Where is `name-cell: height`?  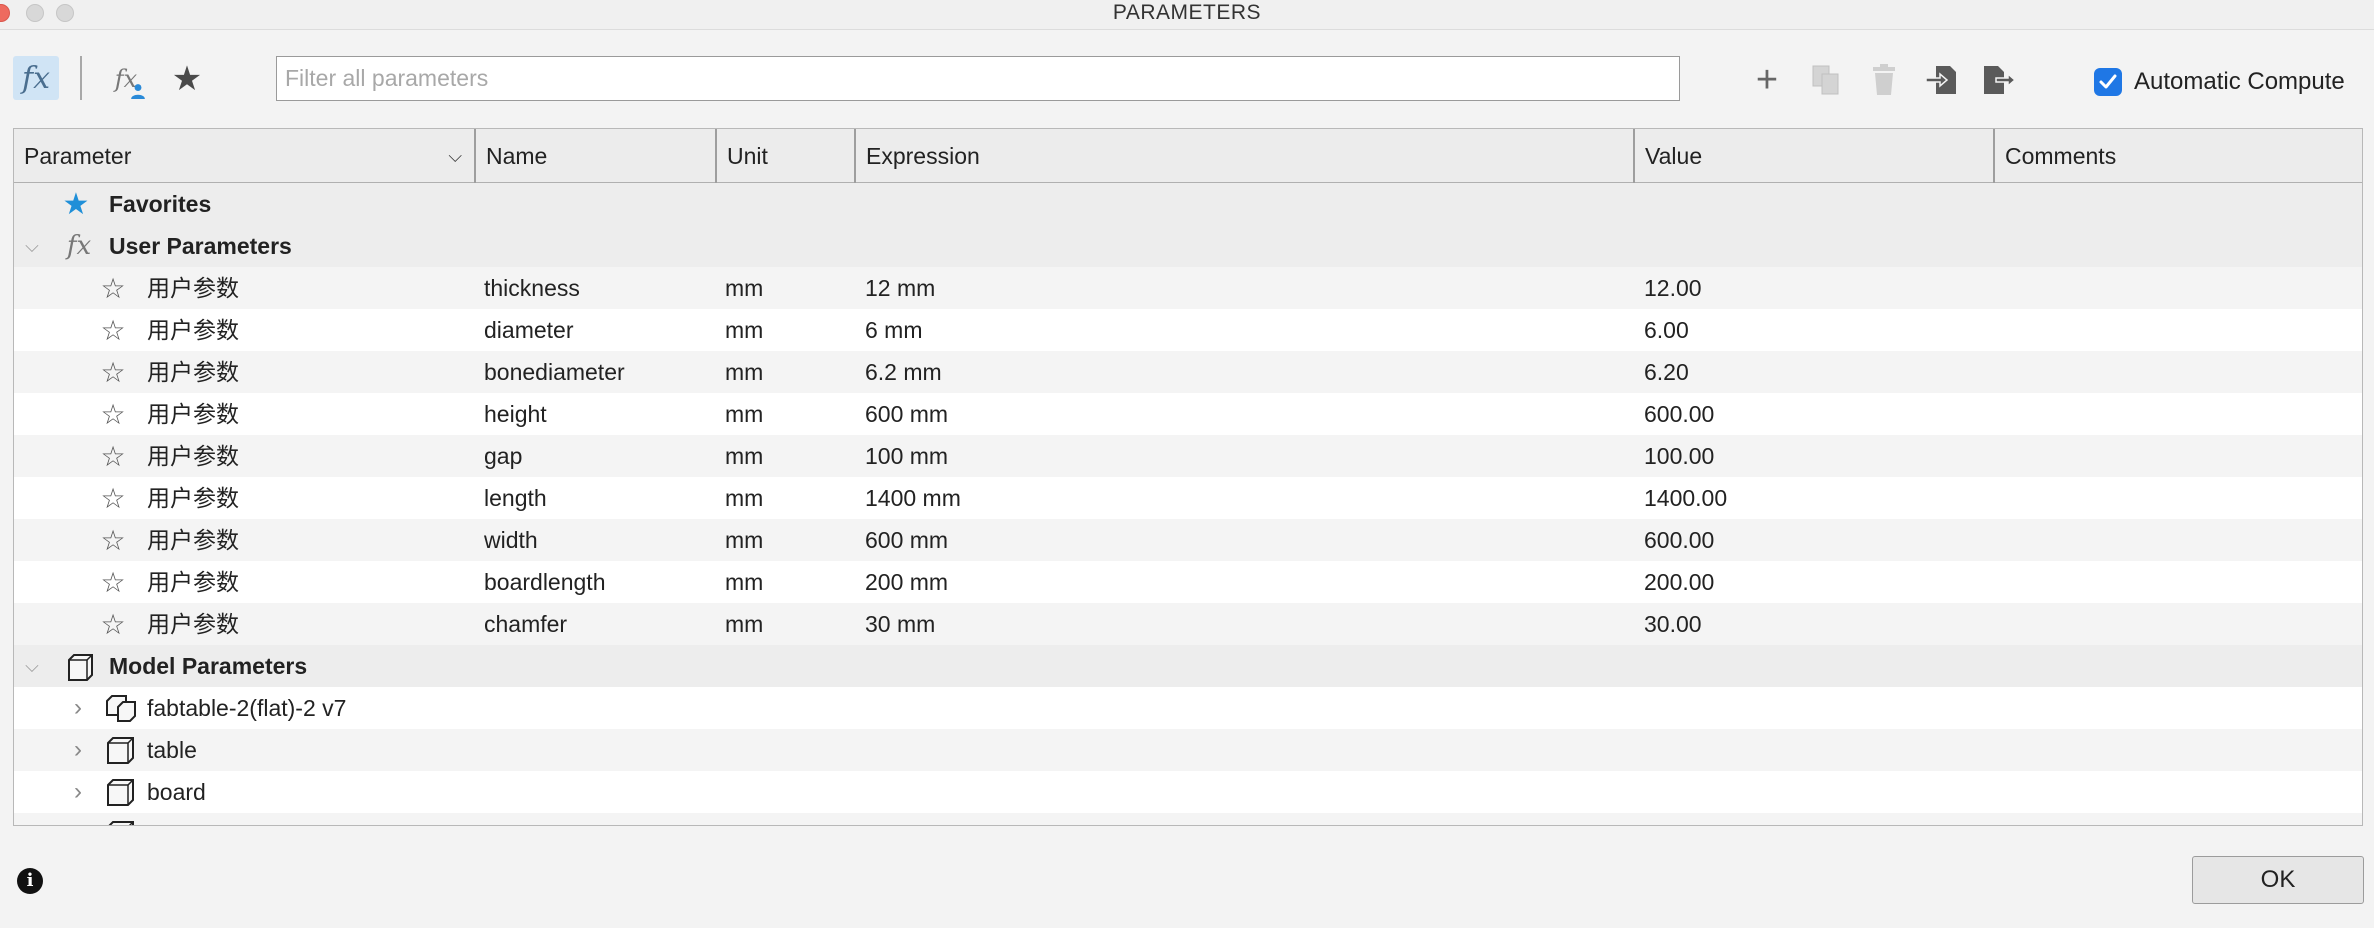
name-cell: height is located at coordinates (515, 414).